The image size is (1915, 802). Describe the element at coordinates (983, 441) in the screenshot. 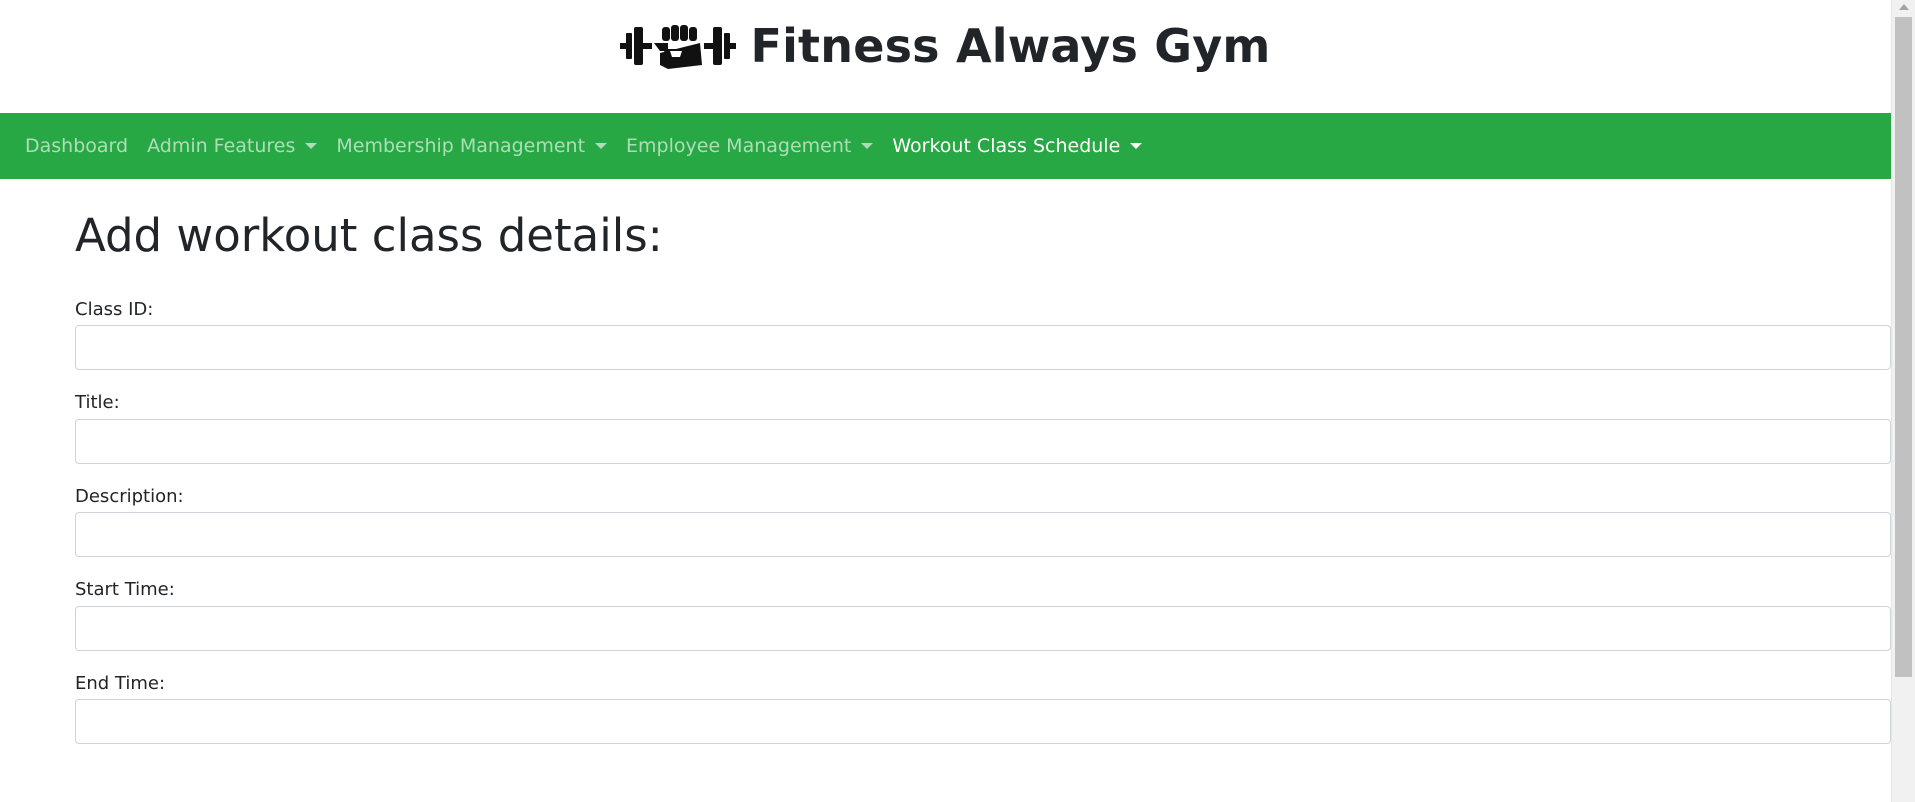

I see `title-input` at that location.